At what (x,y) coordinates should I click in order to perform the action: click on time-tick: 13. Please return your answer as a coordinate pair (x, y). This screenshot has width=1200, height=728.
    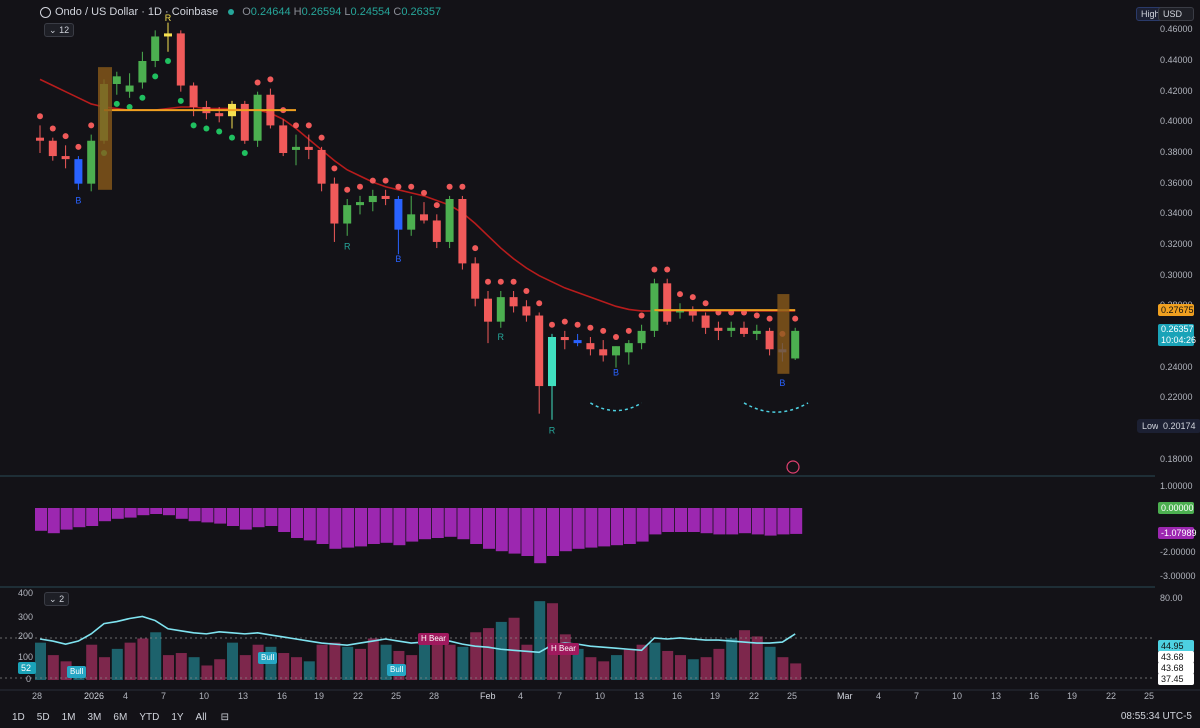
    Looking at the image, I should click on (639, 696).